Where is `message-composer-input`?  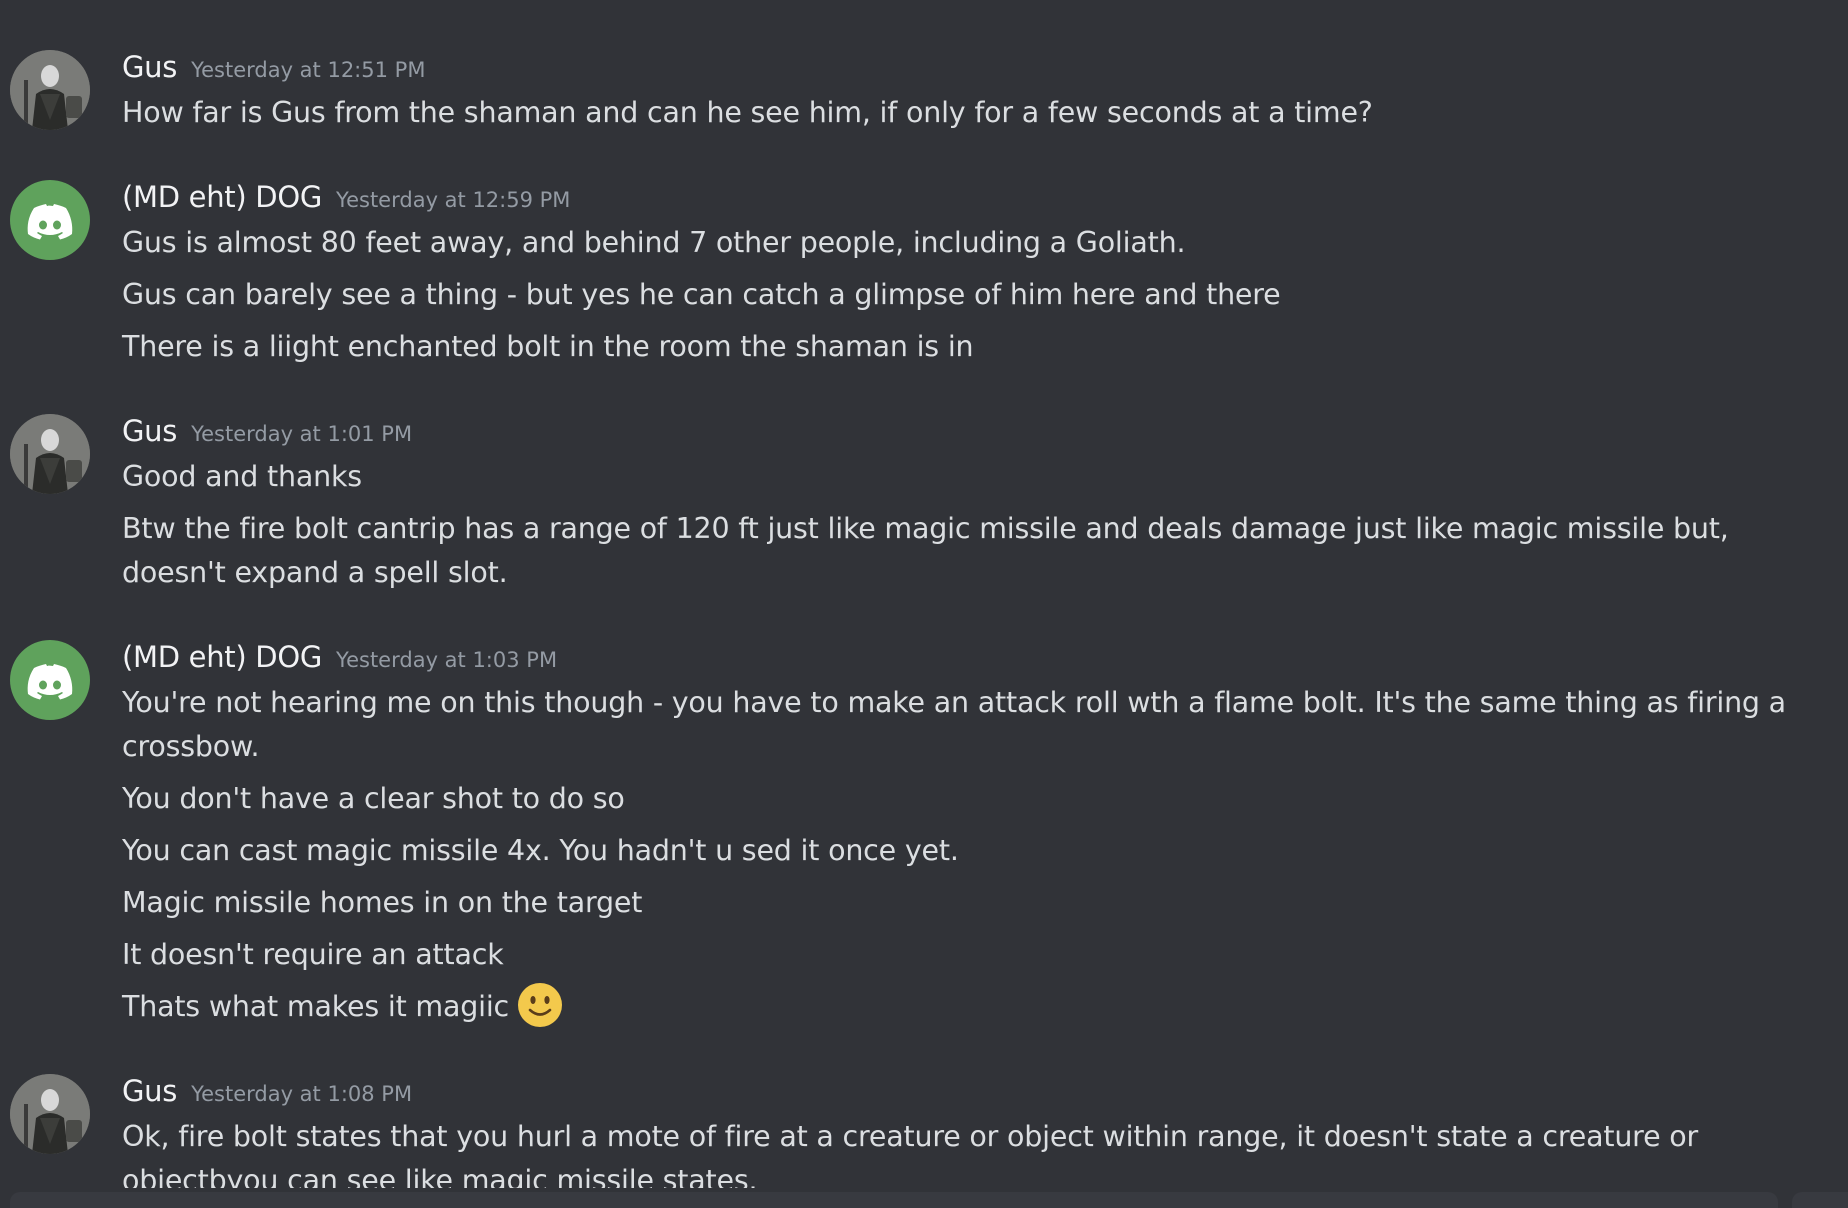
message-composer-input is located at coordinates (894, 1200).